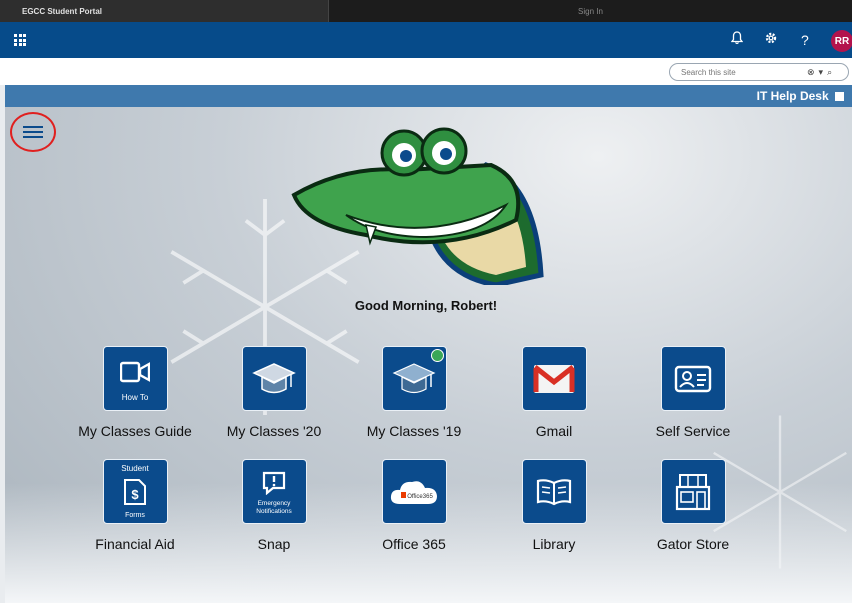 The image size is (852, 603). What do you see at coordinates (811, 72) in the screenshot?
I see `clear-icon: ⊗` at bounding box center [811, 72].